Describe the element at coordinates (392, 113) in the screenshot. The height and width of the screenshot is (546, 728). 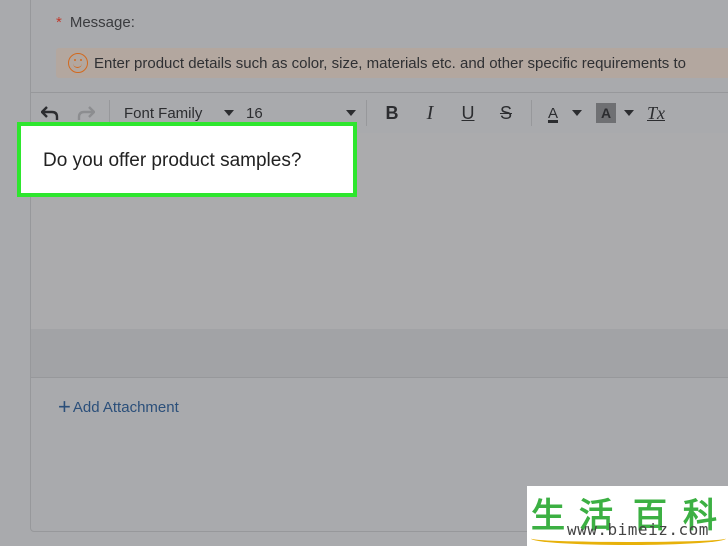
I see `bold-button: B` at that location.